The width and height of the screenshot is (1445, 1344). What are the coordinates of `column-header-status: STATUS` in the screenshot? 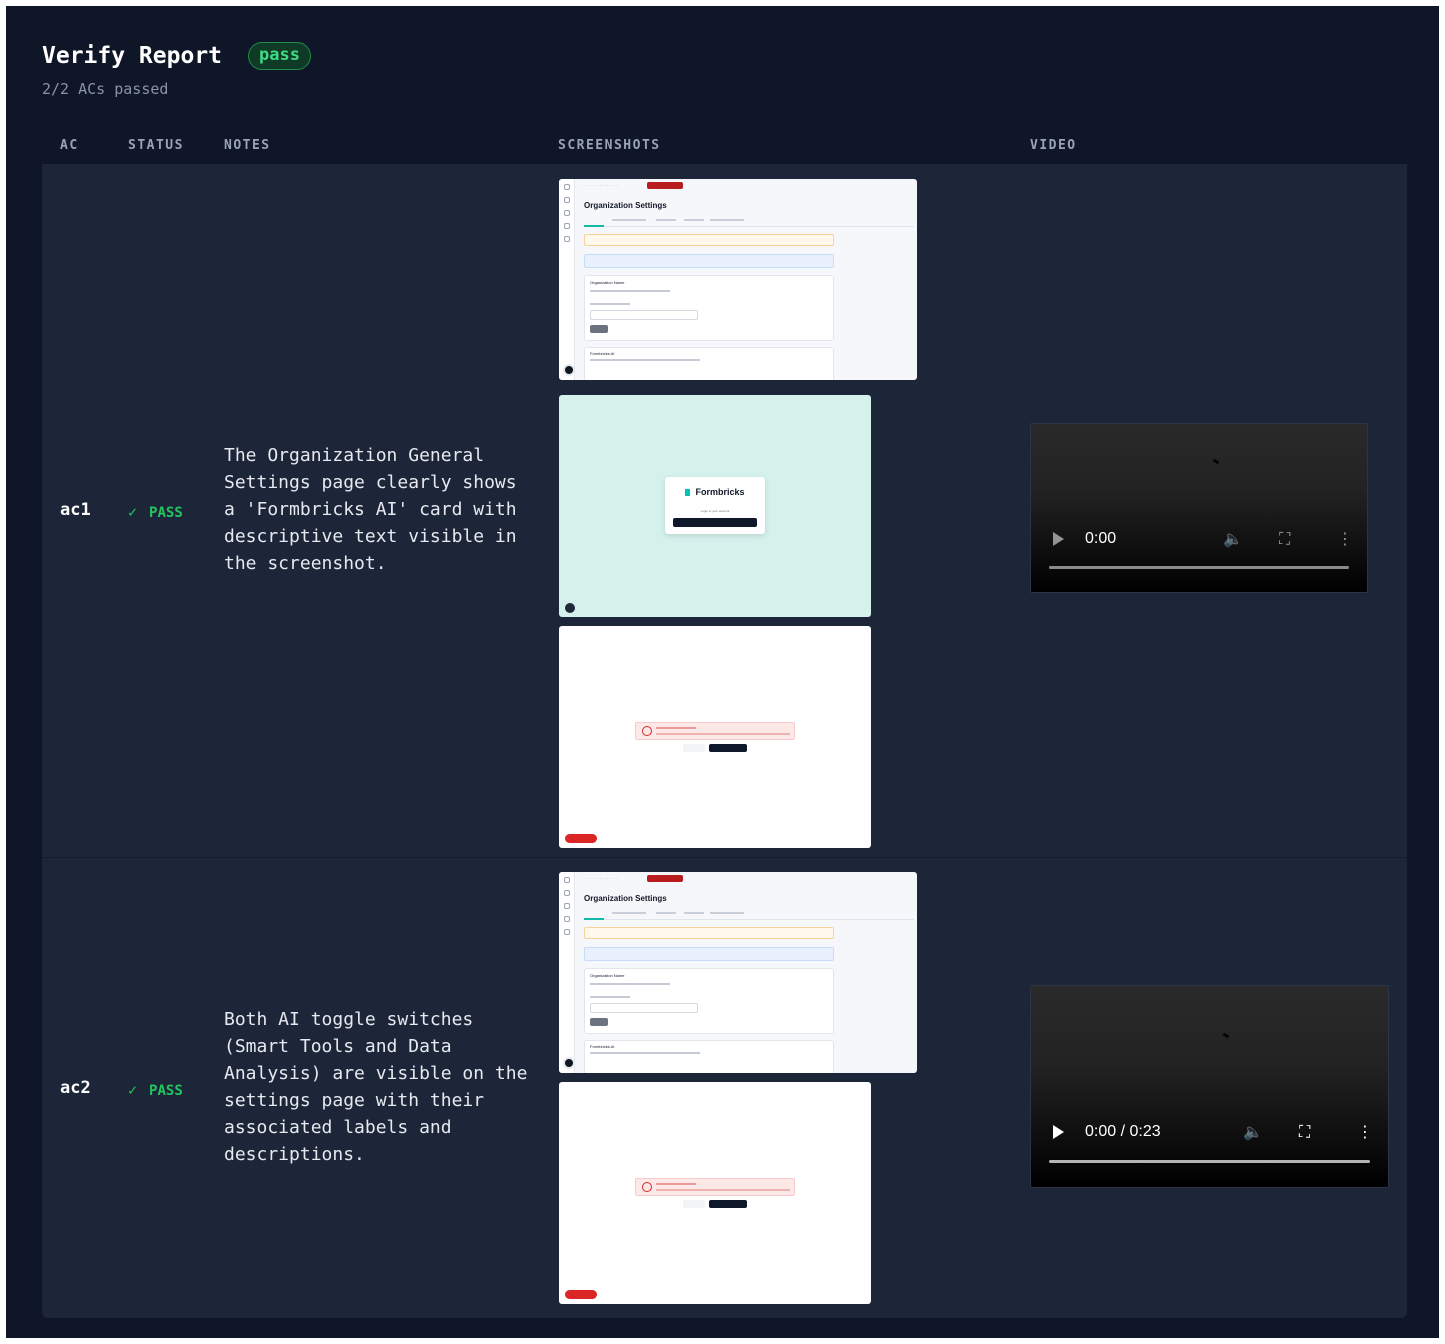 It's located at (156, 145).